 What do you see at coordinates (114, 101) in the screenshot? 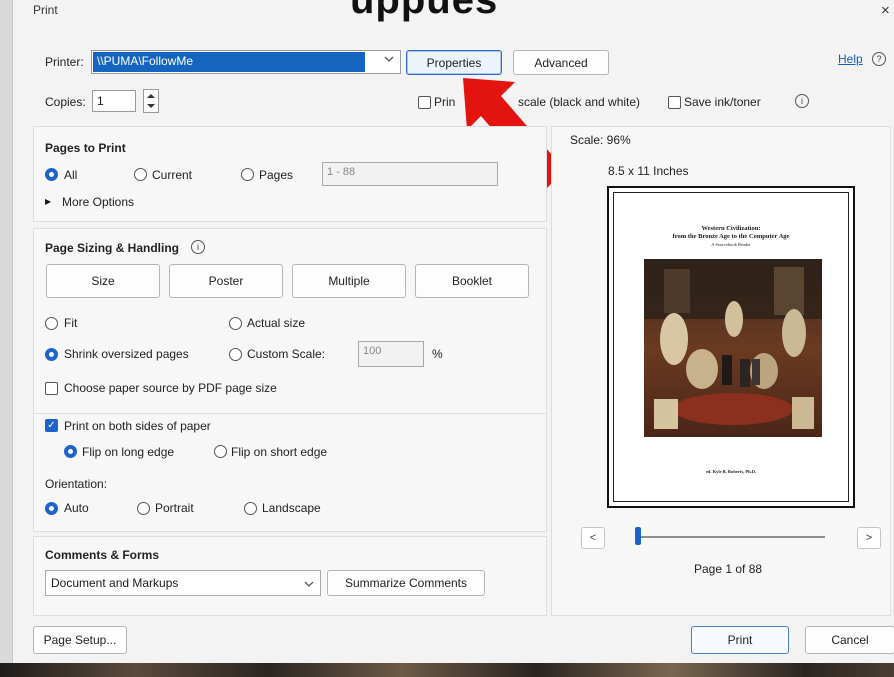
I see `copies-input: 1` at bounding box center [114, 101].